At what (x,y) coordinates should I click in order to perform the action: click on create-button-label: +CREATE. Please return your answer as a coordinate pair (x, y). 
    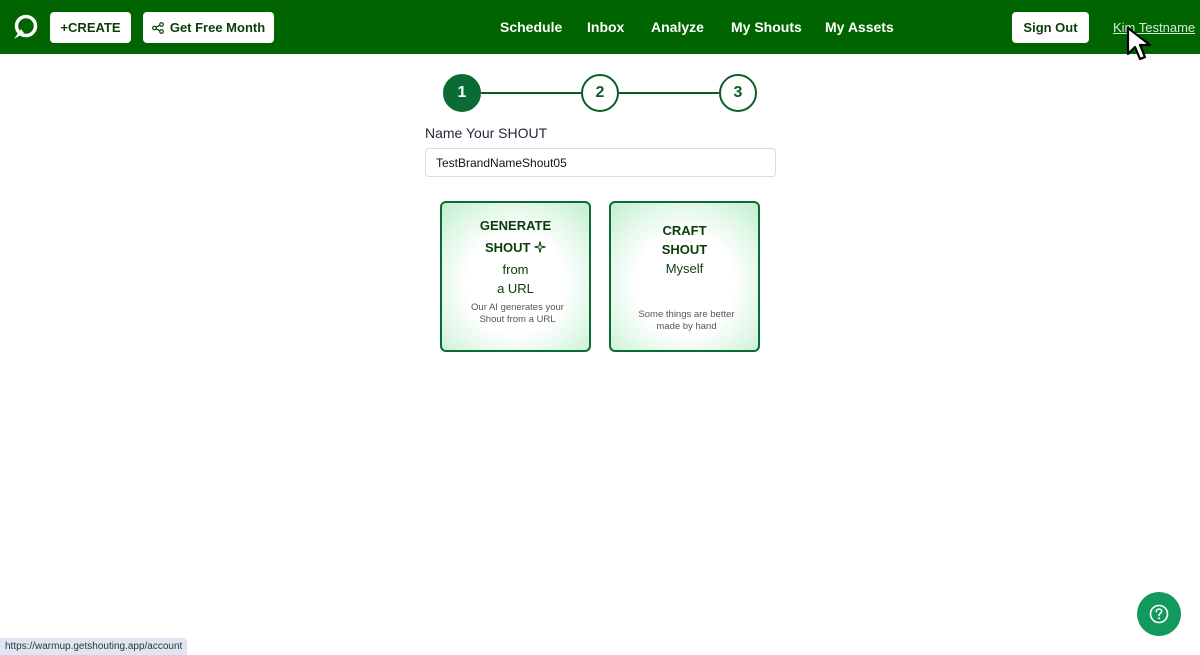
    Looking at the image, I should click on (90, 27).